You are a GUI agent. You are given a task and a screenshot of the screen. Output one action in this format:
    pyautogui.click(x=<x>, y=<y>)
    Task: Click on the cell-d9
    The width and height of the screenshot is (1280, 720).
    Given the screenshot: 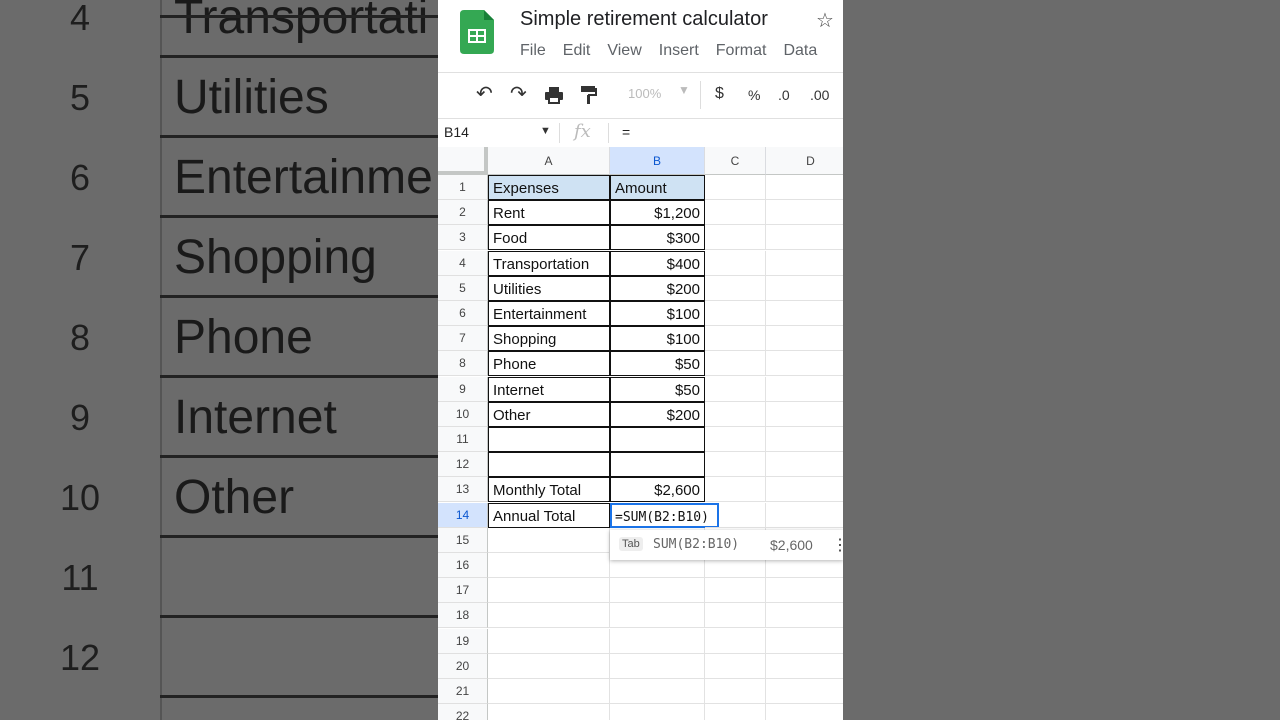 What is the action you would take?
    pyautogui.click(x=804, y=389)
    